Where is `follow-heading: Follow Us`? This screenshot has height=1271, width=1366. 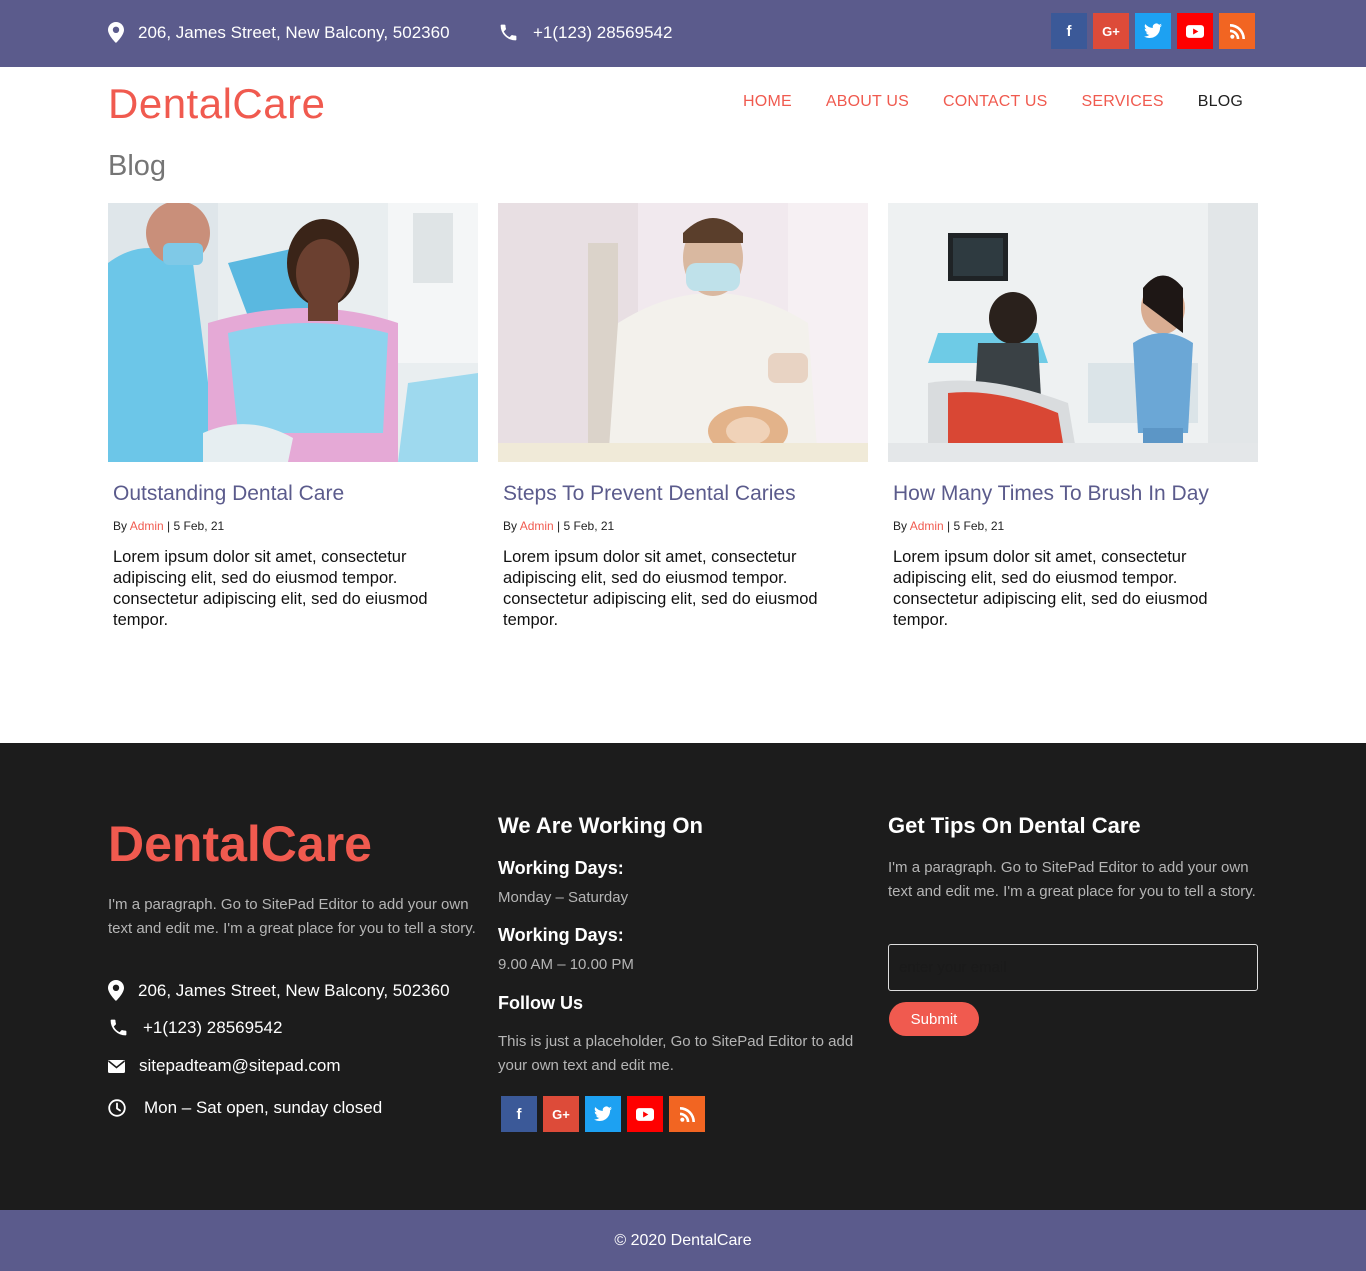
follow-heading: Follow Us is located at coordinates (540, 1003).